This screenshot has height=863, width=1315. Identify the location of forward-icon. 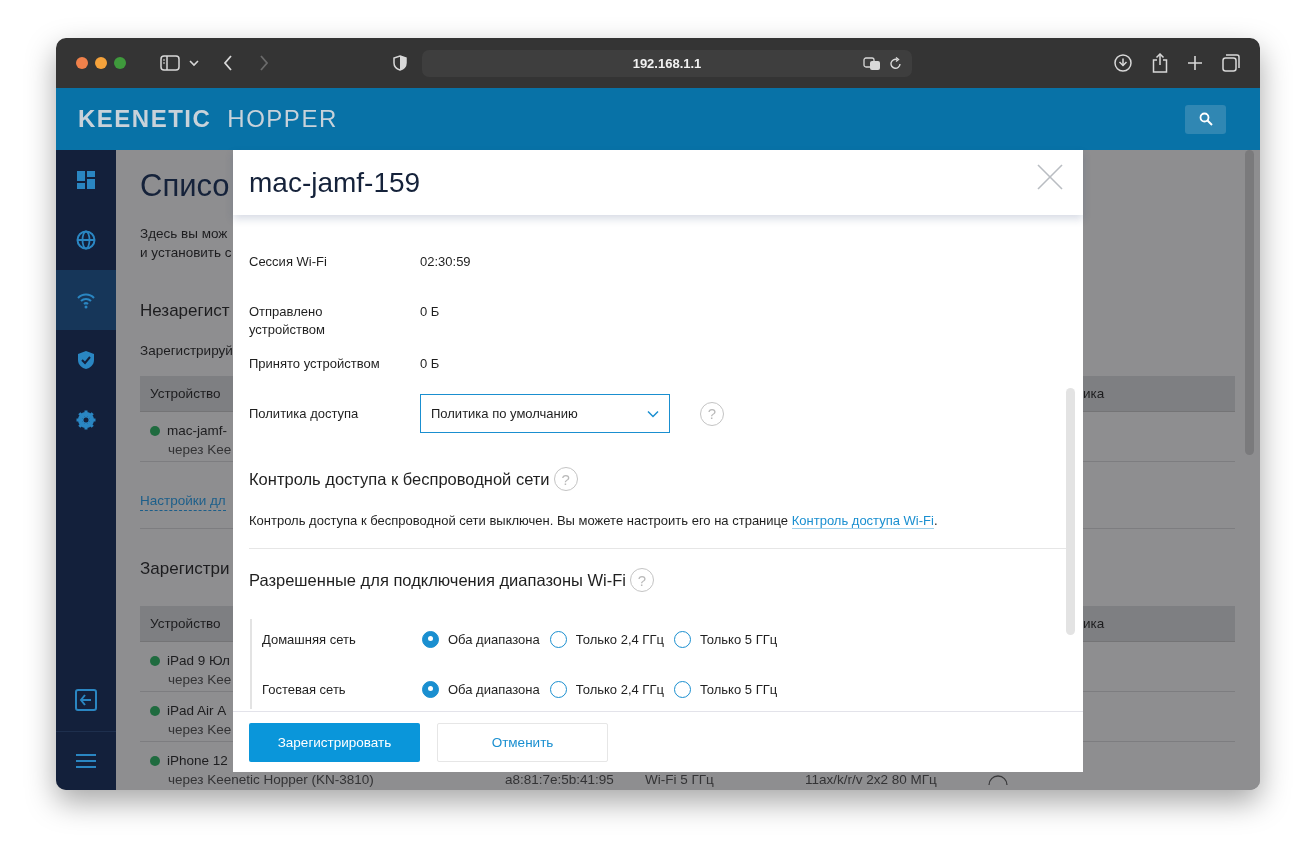
(264, 63).